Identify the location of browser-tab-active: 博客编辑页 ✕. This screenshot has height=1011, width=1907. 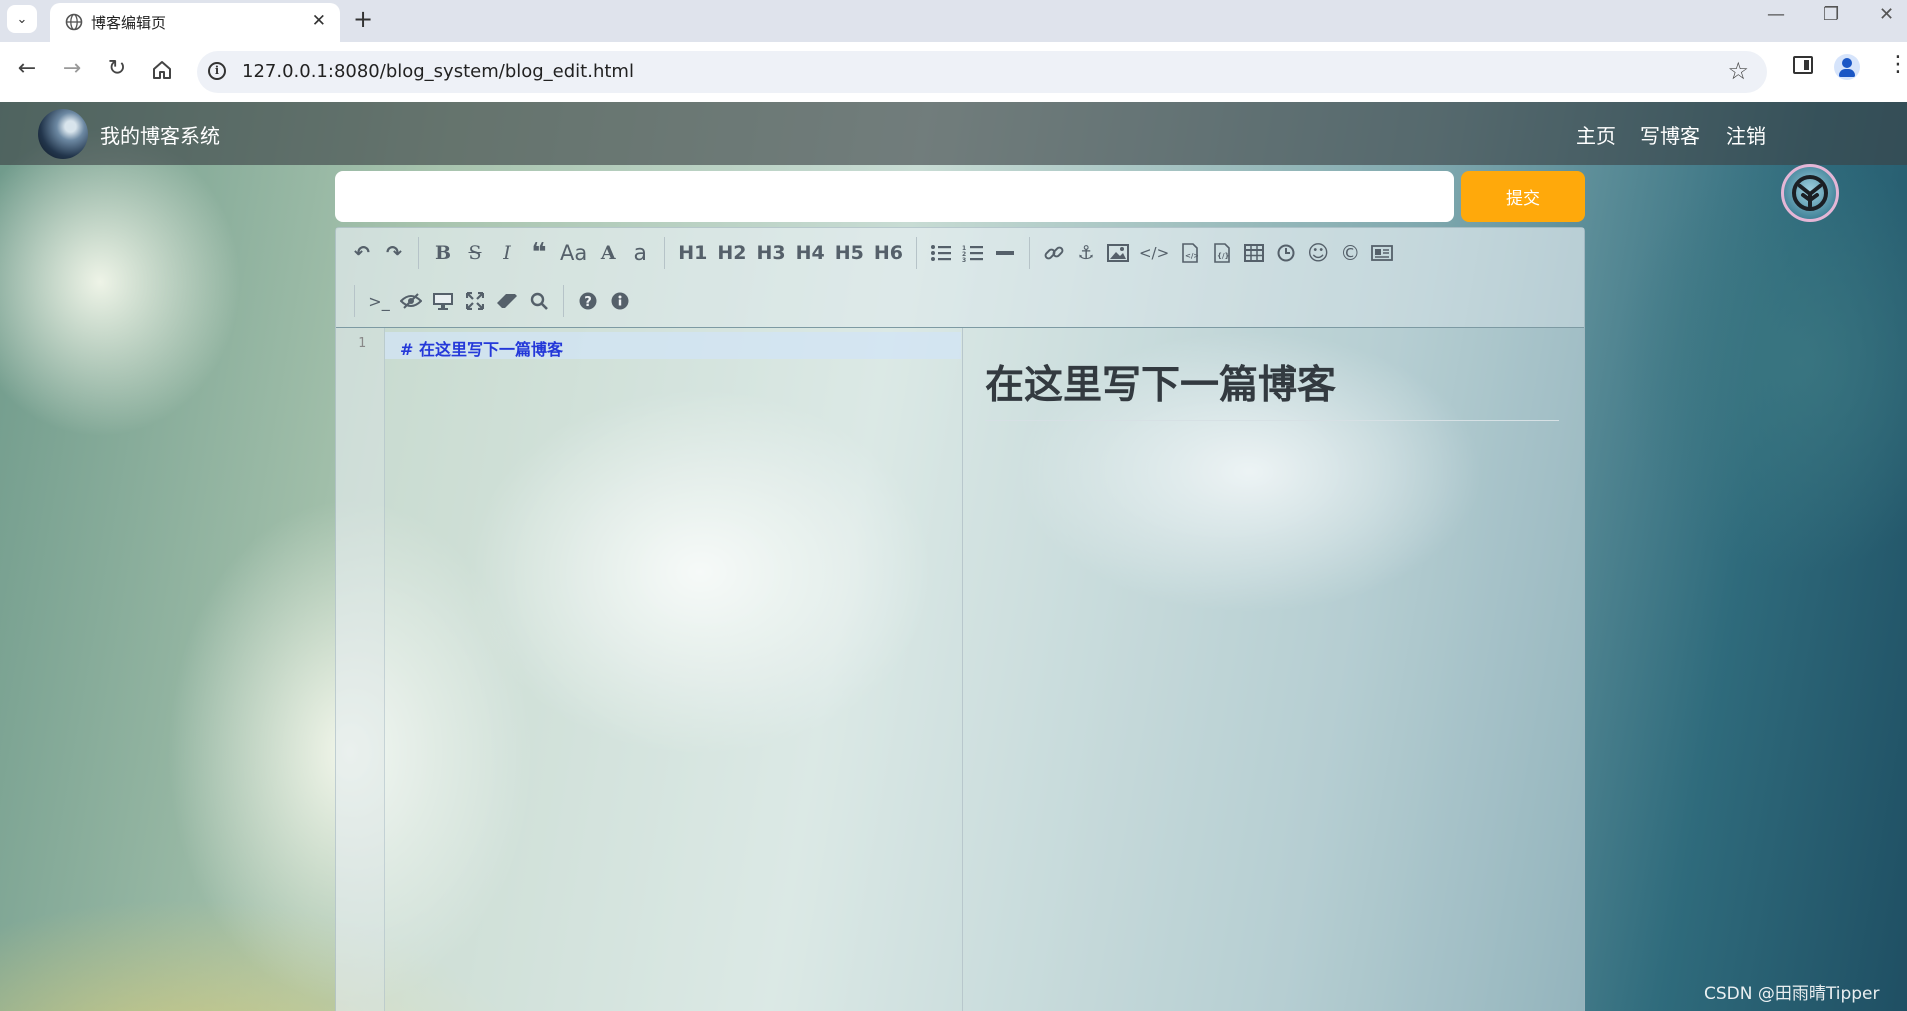
(195, 22).